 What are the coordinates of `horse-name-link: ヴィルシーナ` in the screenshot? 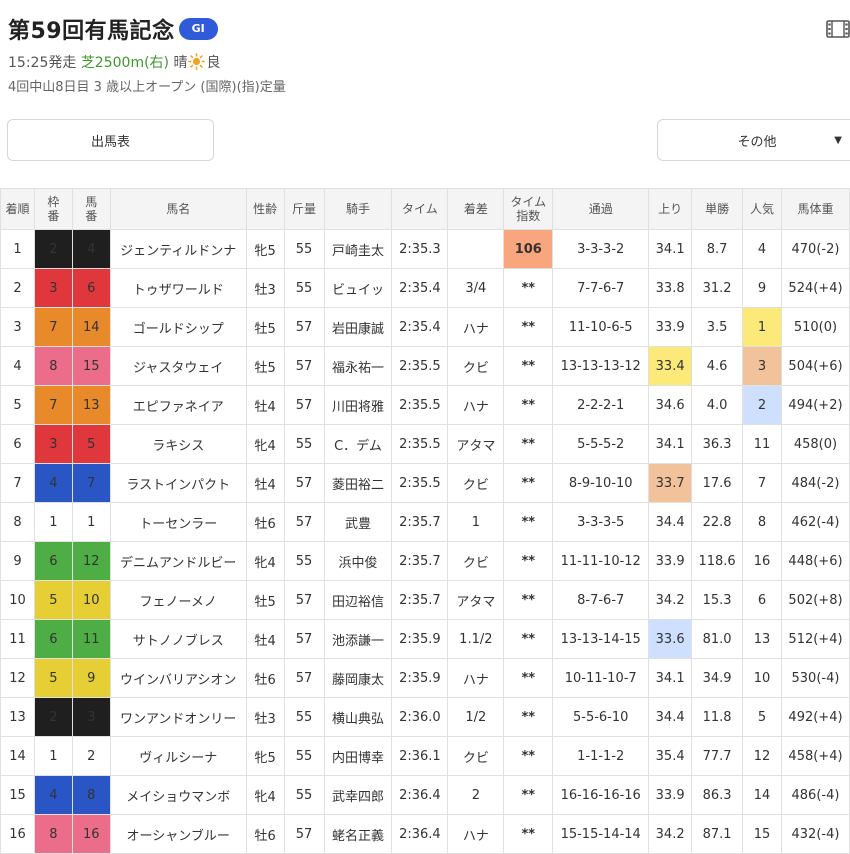 It's located at (178, 756).